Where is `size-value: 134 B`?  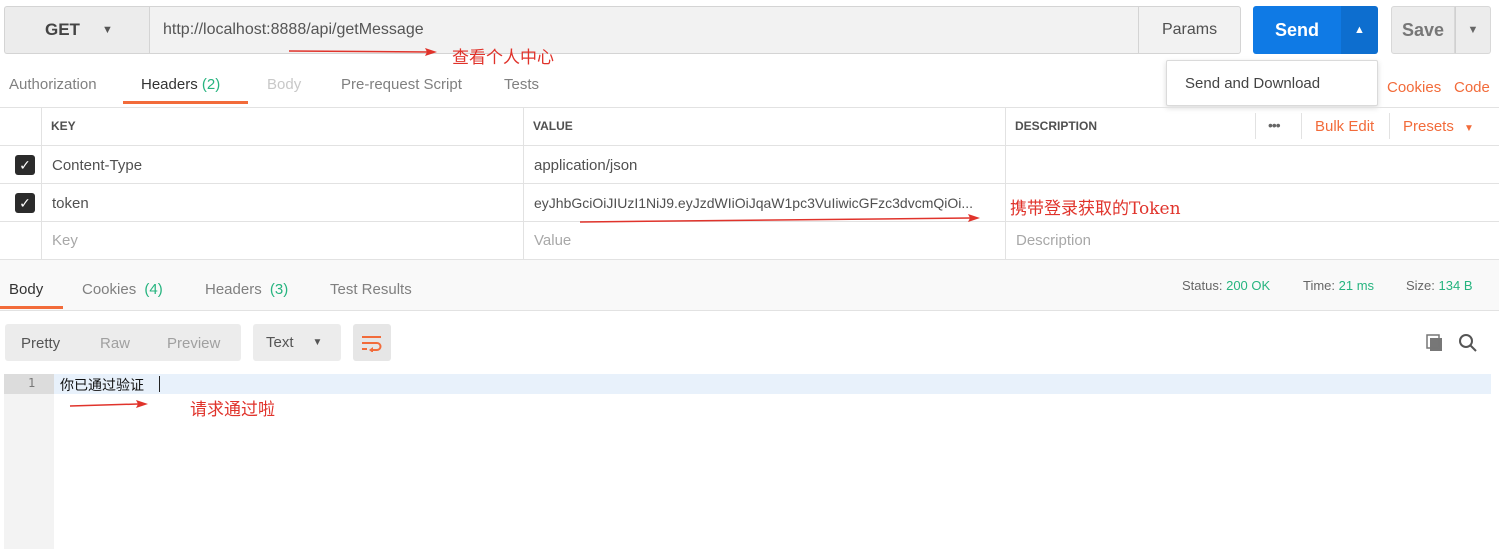
size-value: 134 B is located at coordinates (1455, 285).